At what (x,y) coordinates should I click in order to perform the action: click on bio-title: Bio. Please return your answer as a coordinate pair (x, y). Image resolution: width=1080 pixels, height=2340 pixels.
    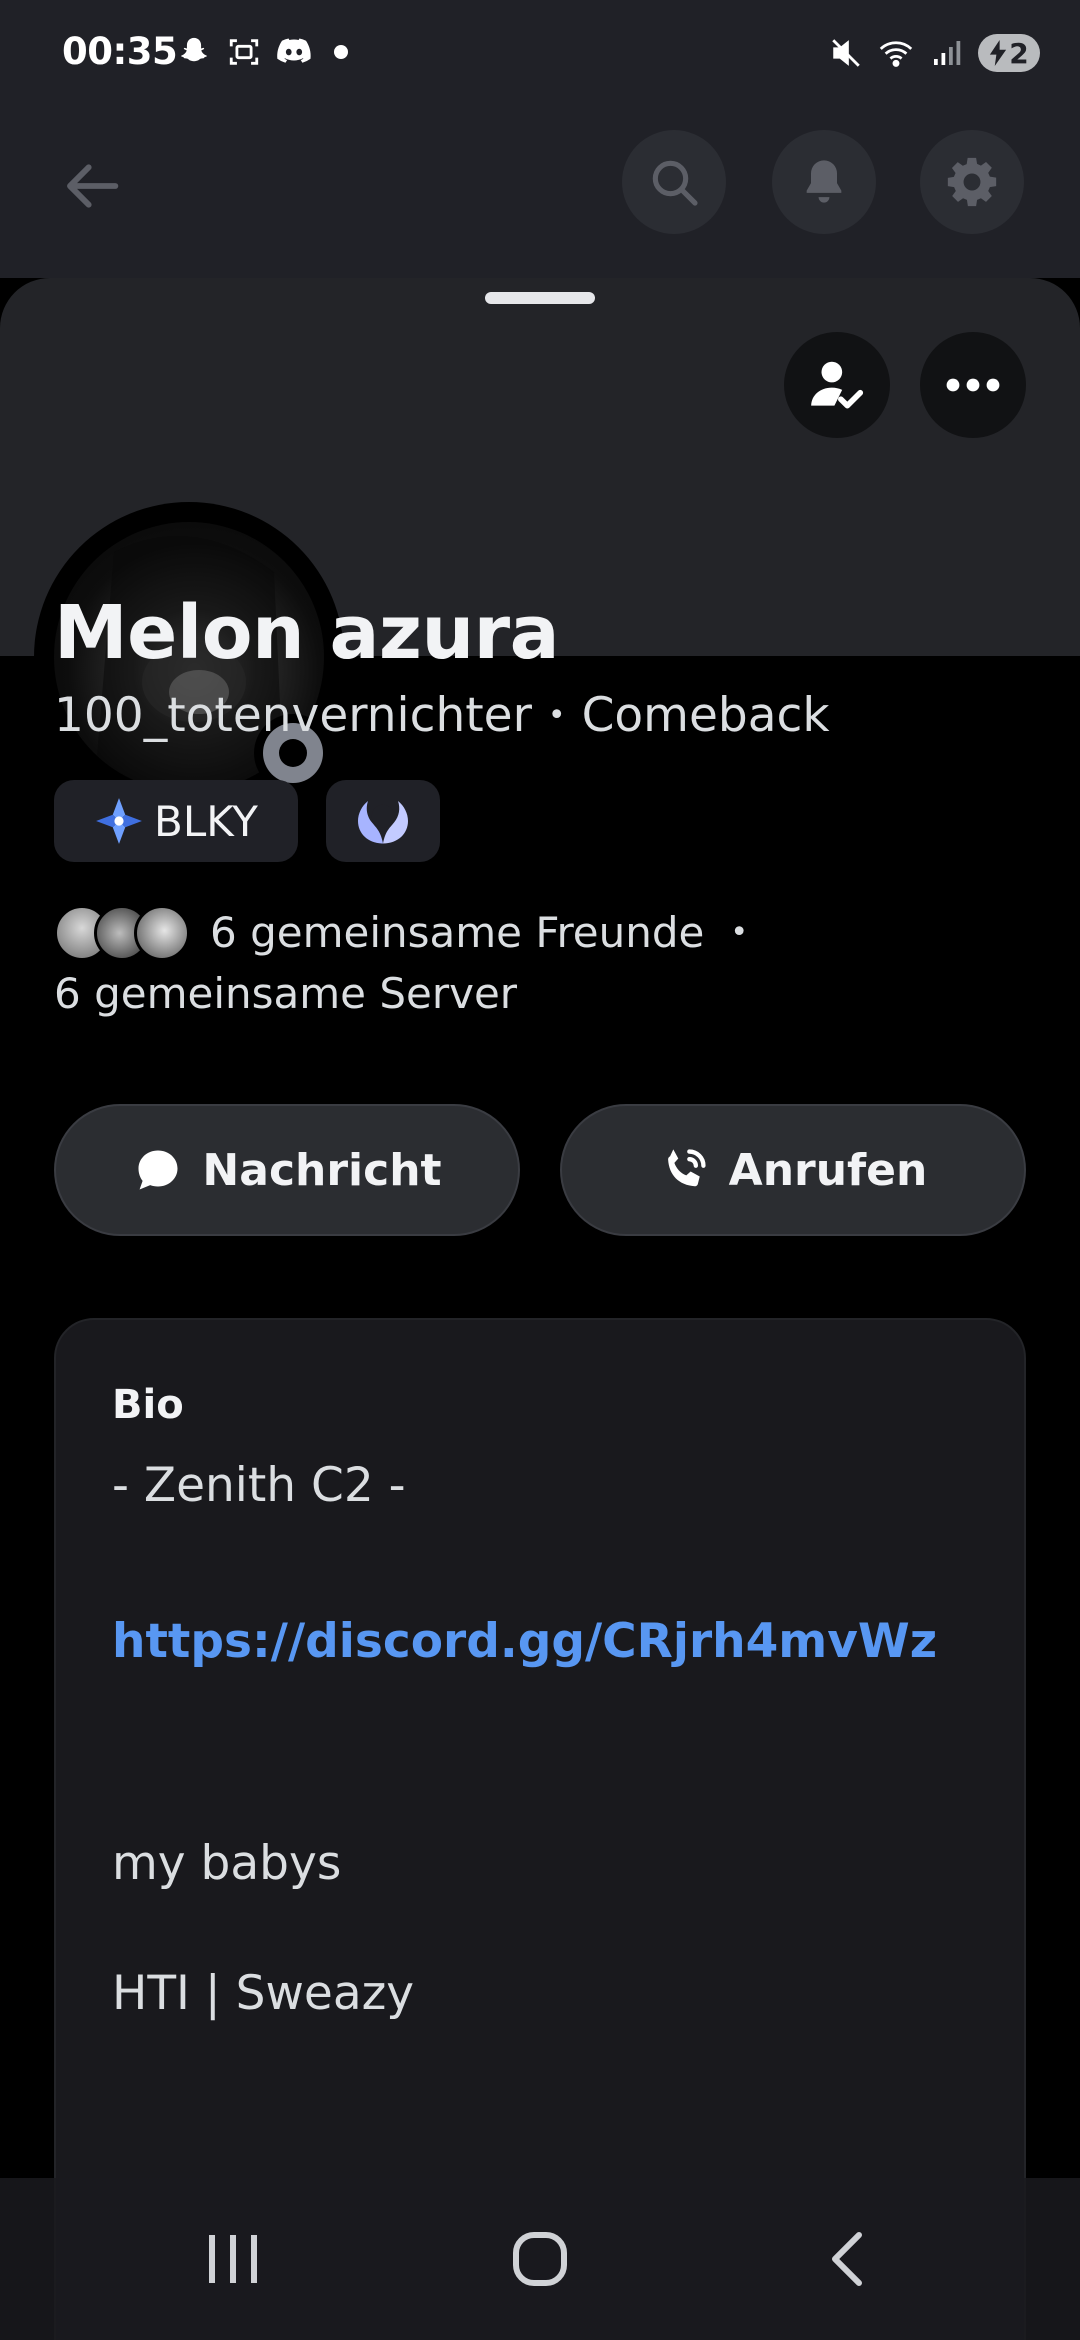
    Looking at the image, I should click on (148, 1405).